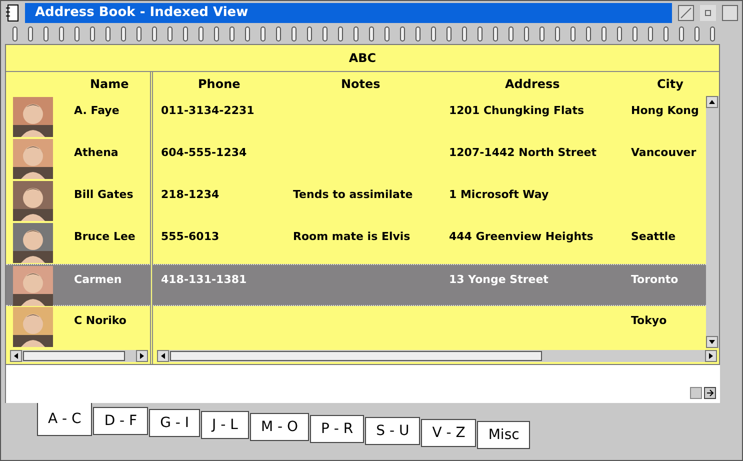 Image resolution: width=743 pixels, height=461 pixels. Describe the element at coordinates (207, 110) in the screenshot. I see `phone-text: 011-3134-2231` at that location.